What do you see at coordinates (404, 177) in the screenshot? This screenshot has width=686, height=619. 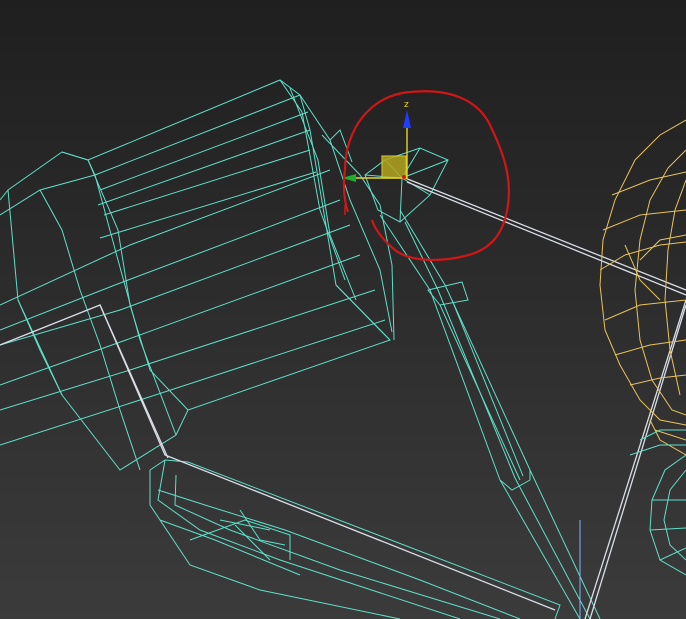 I see `x-axis-pivot-icon` at bounding box center [404, 177].